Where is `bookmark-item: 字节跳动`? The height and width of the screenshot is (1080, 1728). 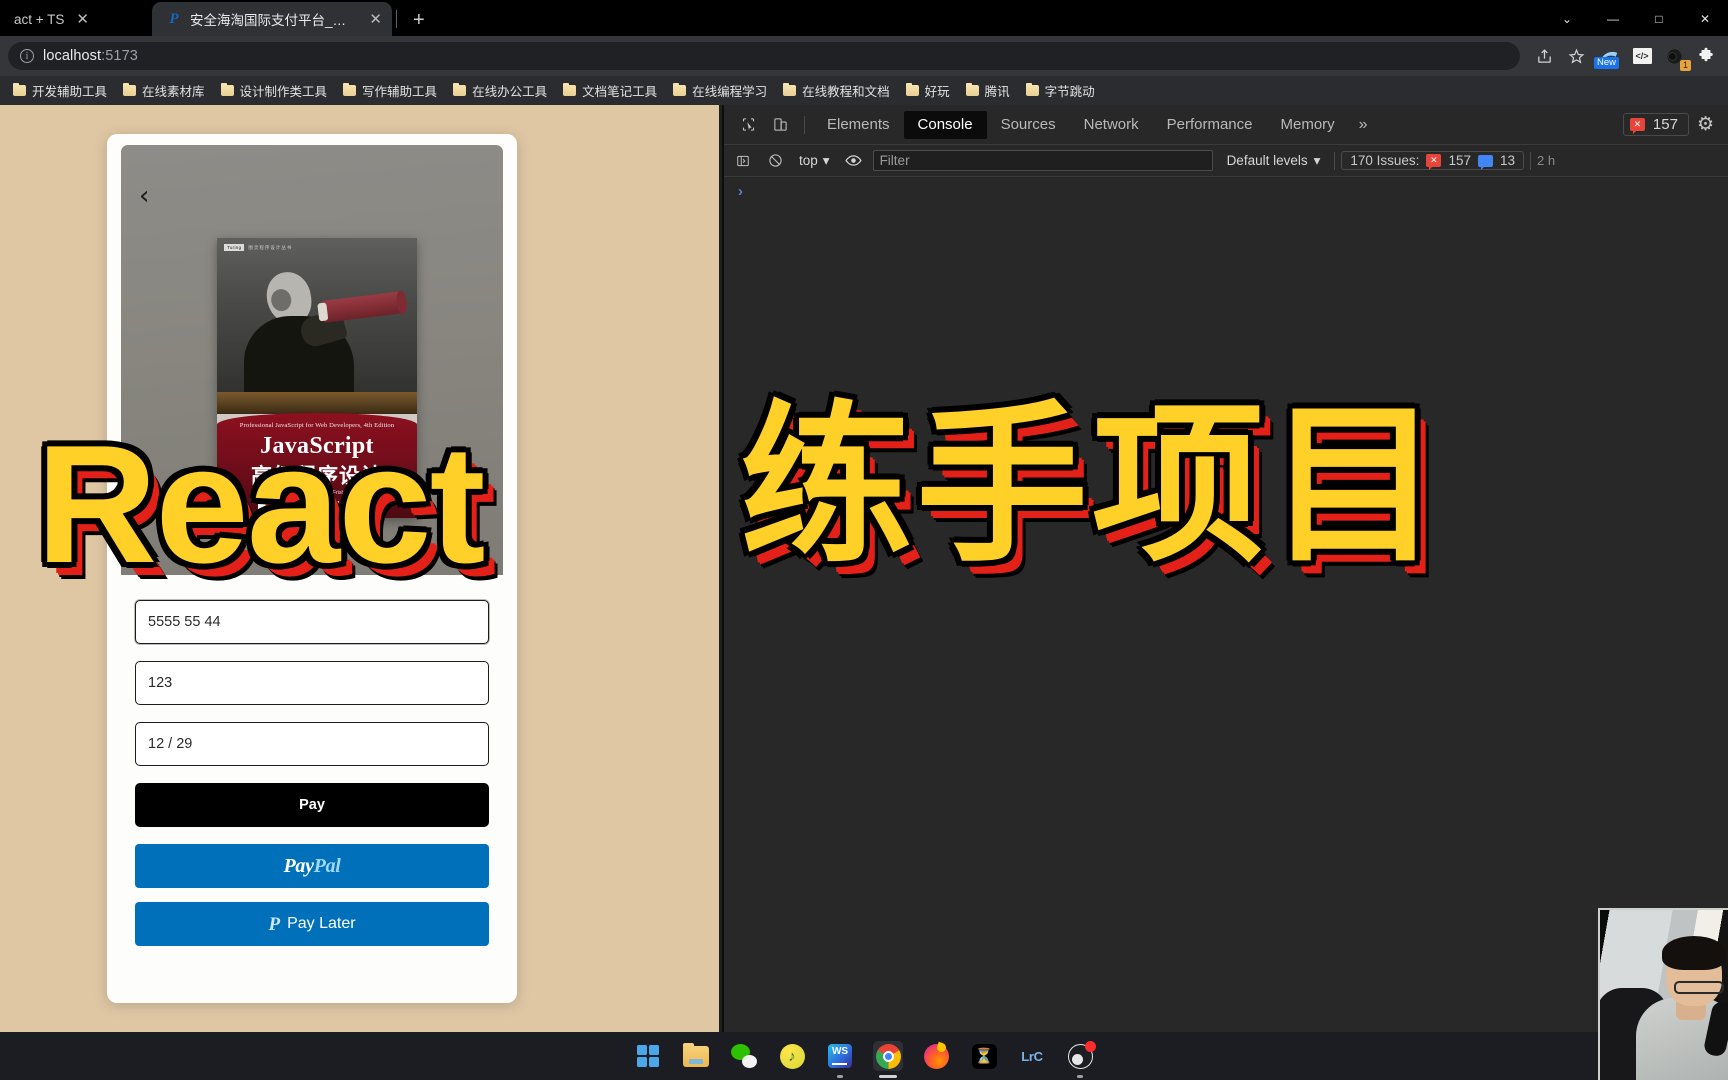
bookmark-item: 字节跳动 is located at coordinates (1060, 90).